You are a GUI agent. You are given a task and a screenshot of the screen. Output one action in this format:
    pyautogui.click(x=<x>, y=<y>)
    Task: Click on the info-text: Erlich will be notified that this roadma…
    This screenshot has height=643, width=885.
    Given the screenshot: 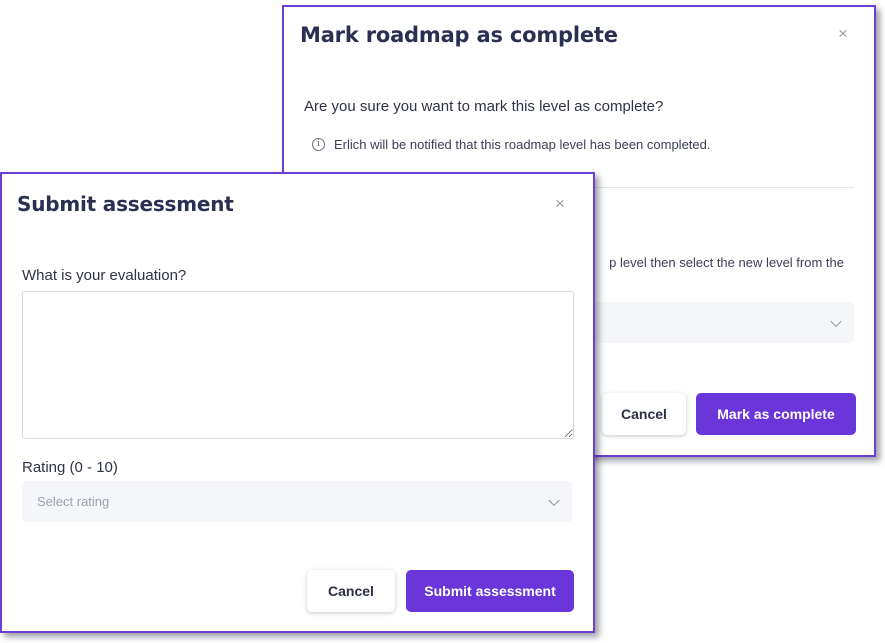 What is the action you would take?
    pyautogui.click(x=522, y=144)
    